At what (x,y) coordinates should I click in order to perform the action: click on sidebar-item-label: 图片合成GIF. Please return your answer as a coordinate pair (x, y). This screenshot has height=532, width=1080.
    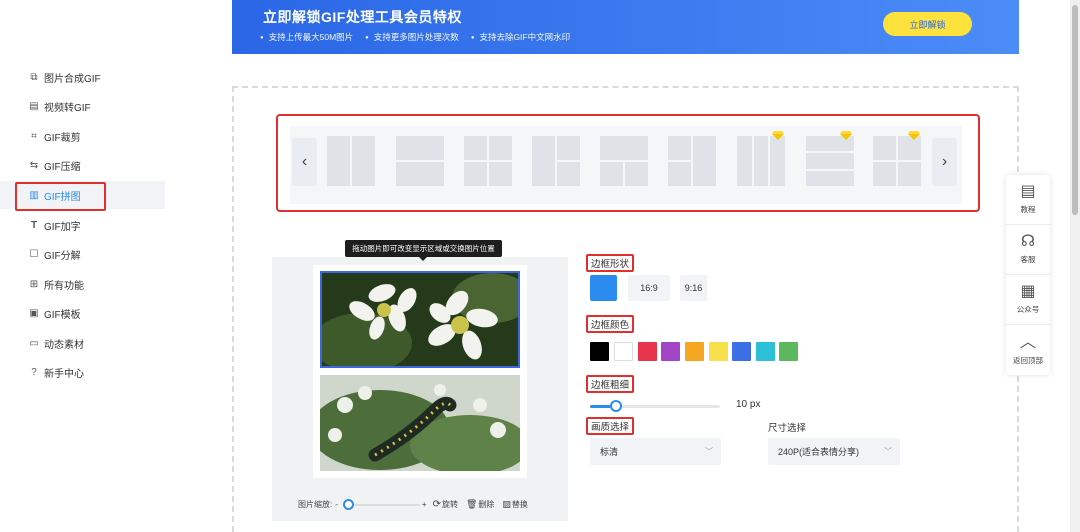
    Looking at the image, I should click on (72, 79).